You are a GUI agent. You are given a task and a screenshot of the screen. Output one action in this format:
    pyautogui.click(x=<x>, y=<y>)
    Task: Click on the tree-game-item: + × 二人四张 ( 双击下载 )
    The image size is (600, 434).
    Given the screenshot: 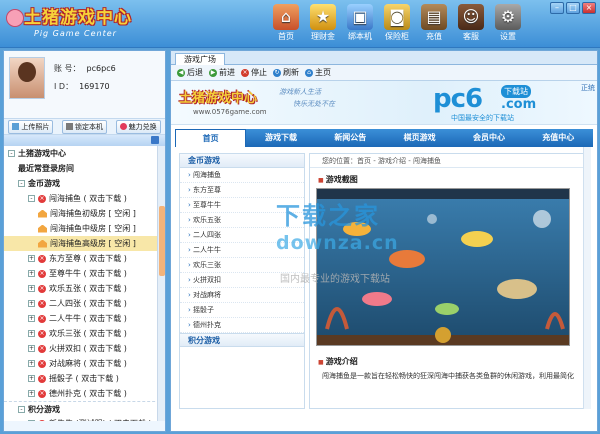 What is the action you would take?
    pyautogui.click(x=84, y=303)
    